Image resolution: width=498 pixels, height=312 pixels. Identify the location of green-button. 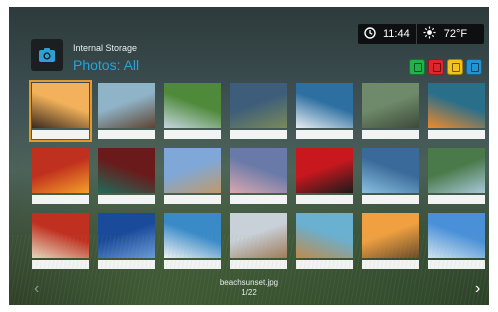
(417, 67).